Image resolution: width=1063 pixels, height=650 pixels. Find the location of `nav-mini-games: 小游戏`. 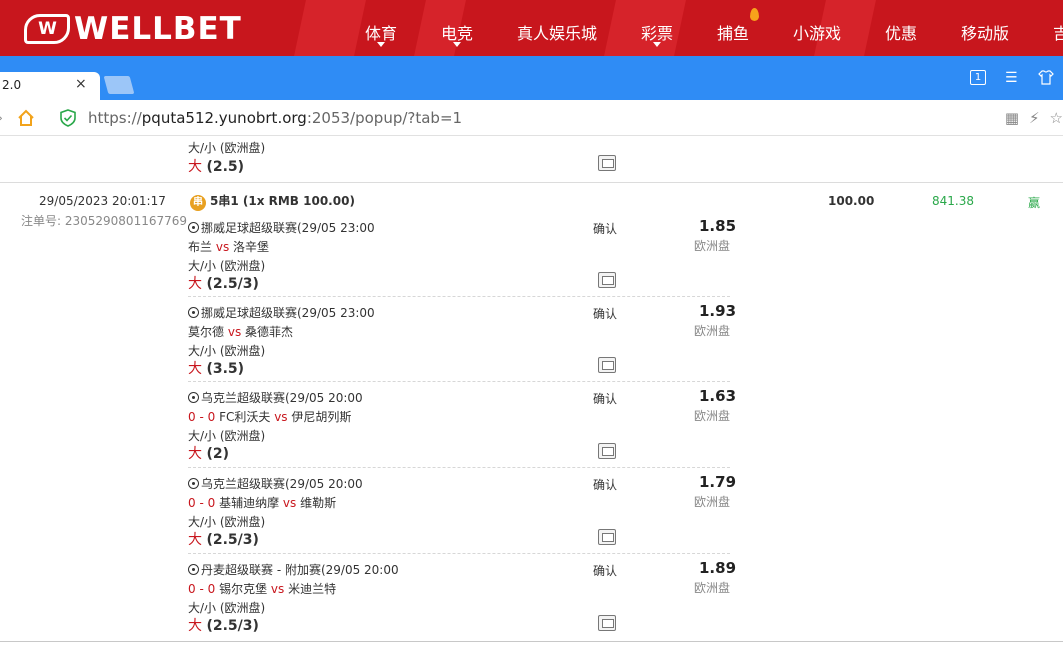

nav-mini-games: 小游戏 is located at coordinates (817, 32).